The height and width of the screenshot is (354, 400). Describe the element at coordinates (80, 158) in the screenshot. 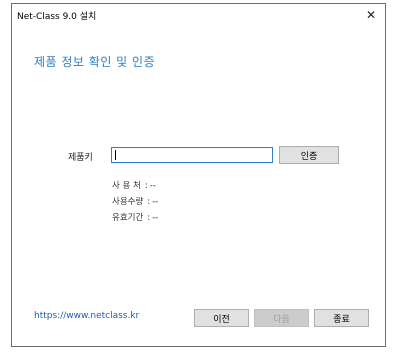

I see `product-key-label: 제품키` at that location.